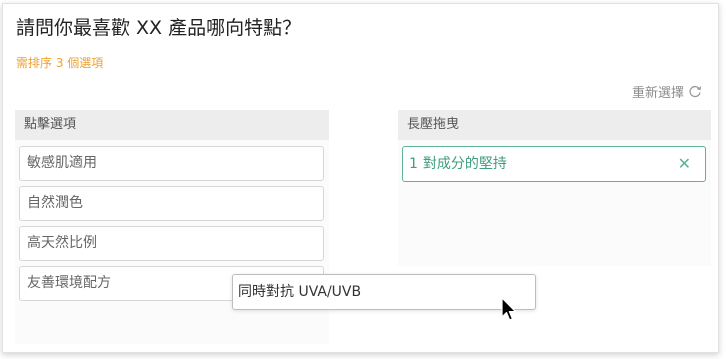 Image resolution: width=726 pixels, height=359 pixels. I want to click on close-icon: ✕, so click(684, 164).